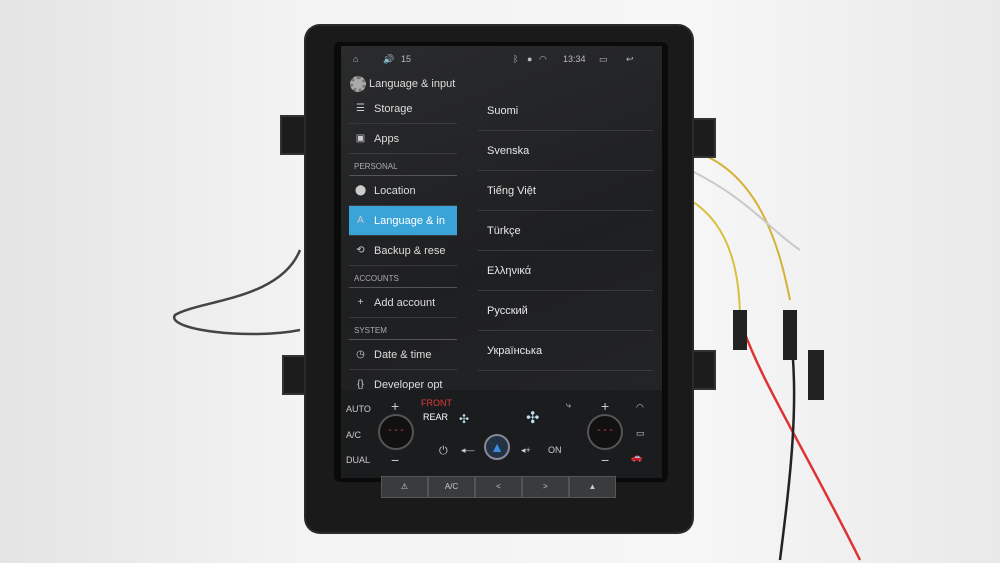  Describe the element at coordinates (574, 59) in the screenshot. I see `clock: 13:34` at that location.